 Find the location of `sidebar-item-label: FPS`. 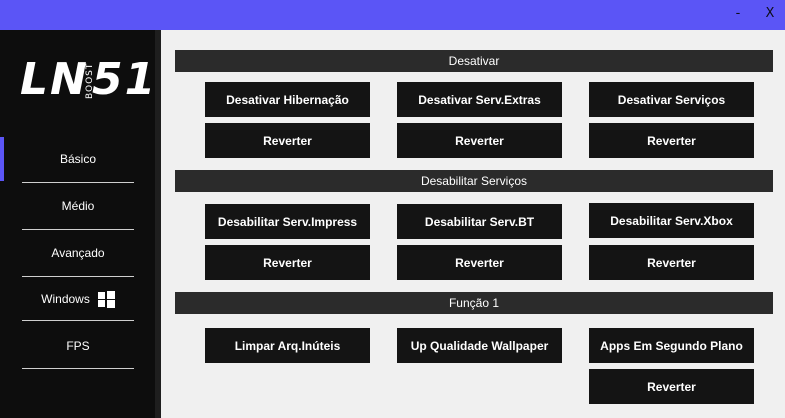

sidebar-item-label: FPS is located at coordinates (78, 346).